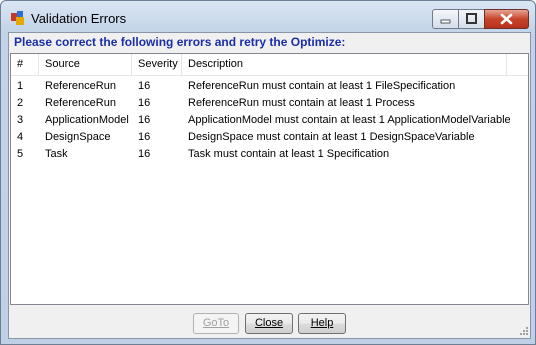 The width and height of the screenshot is (536, 345). I want to click on minimize-button, so click(445, 19).